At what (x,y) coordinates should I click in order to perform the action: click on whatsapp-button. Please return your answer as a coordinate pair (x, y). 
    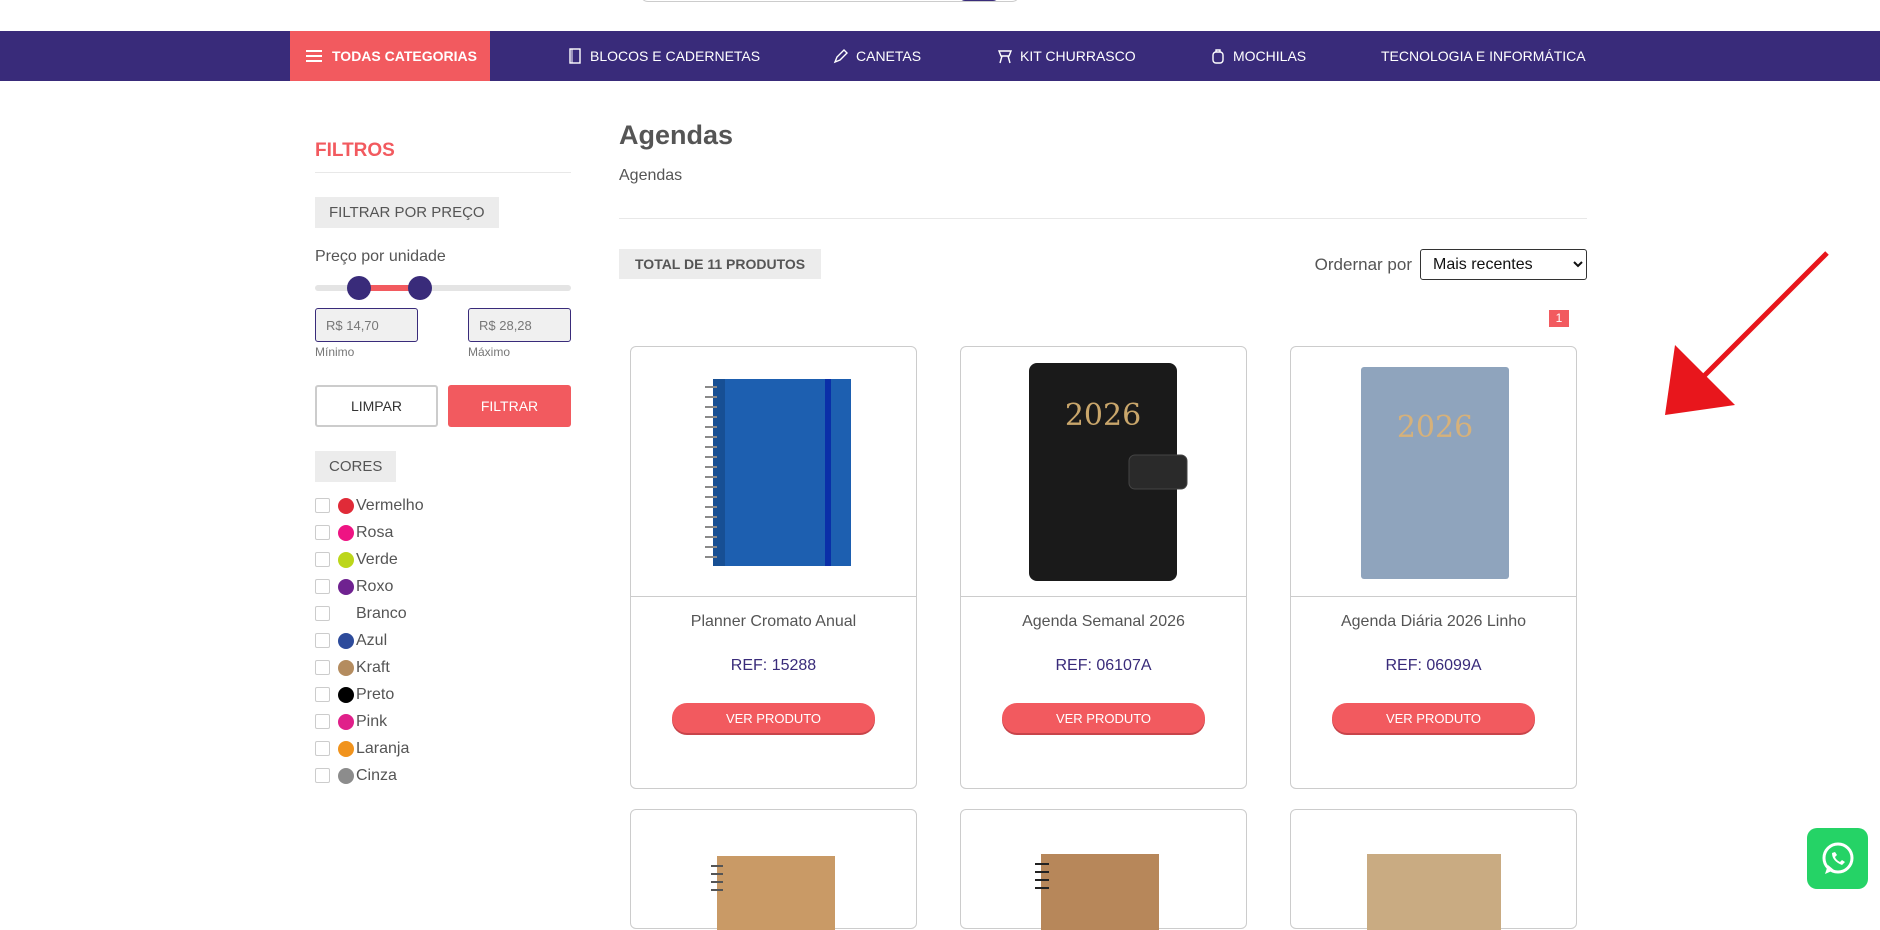
    Looking at the image, I should click on (1837, 858).